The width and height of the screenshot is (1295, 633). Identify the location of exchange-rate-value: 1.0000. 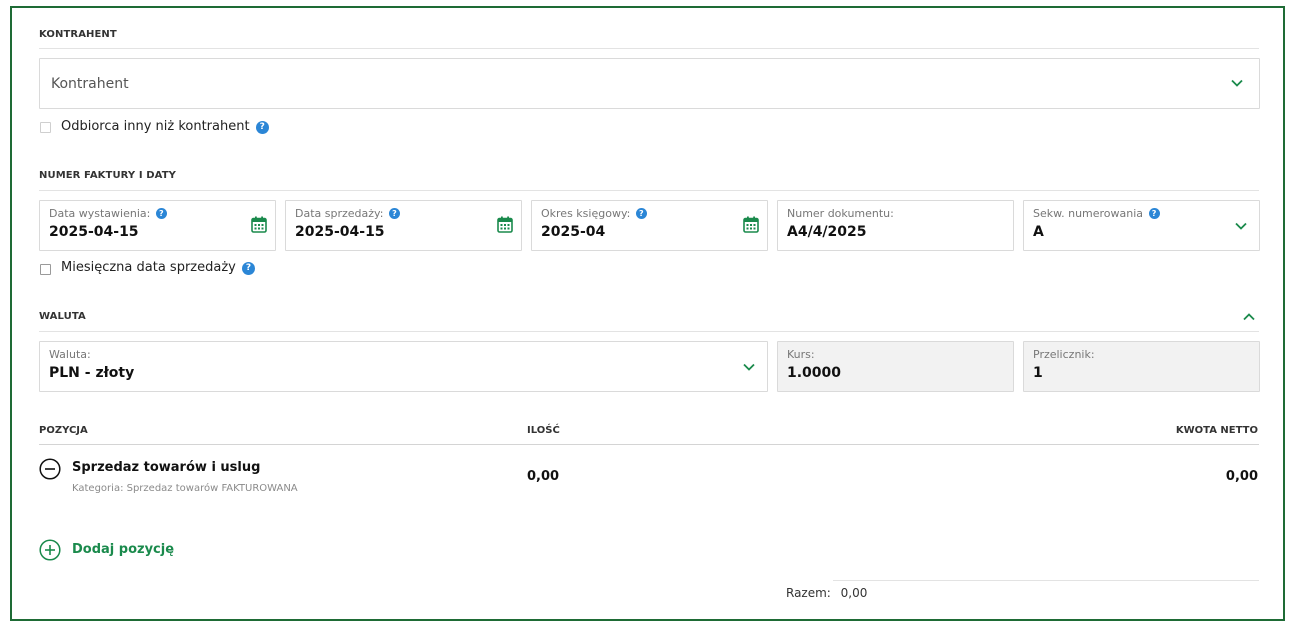
(814, 373).